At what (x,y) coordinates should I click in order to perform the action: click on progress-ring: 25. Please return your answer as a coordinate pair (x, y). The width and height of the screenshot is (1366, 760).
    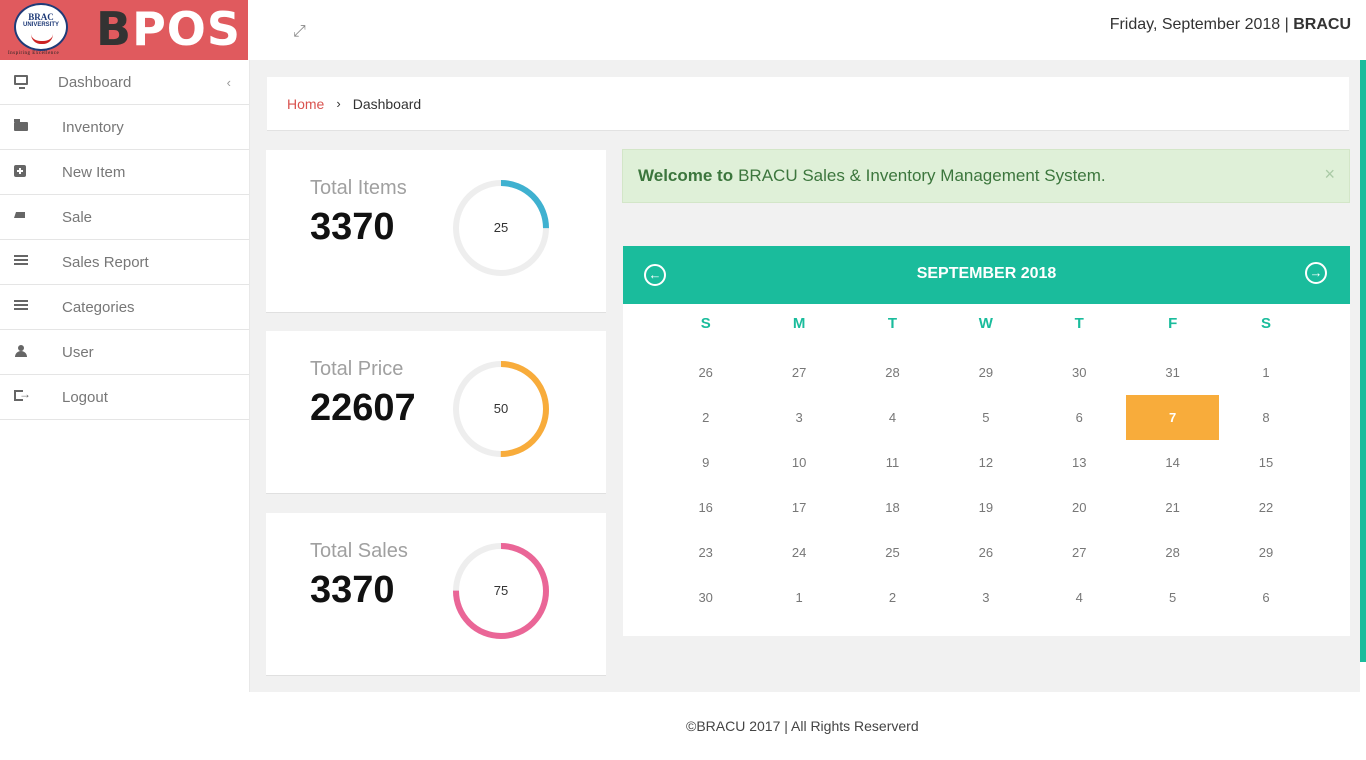
    Looking at the image, I should click on (501, 228).